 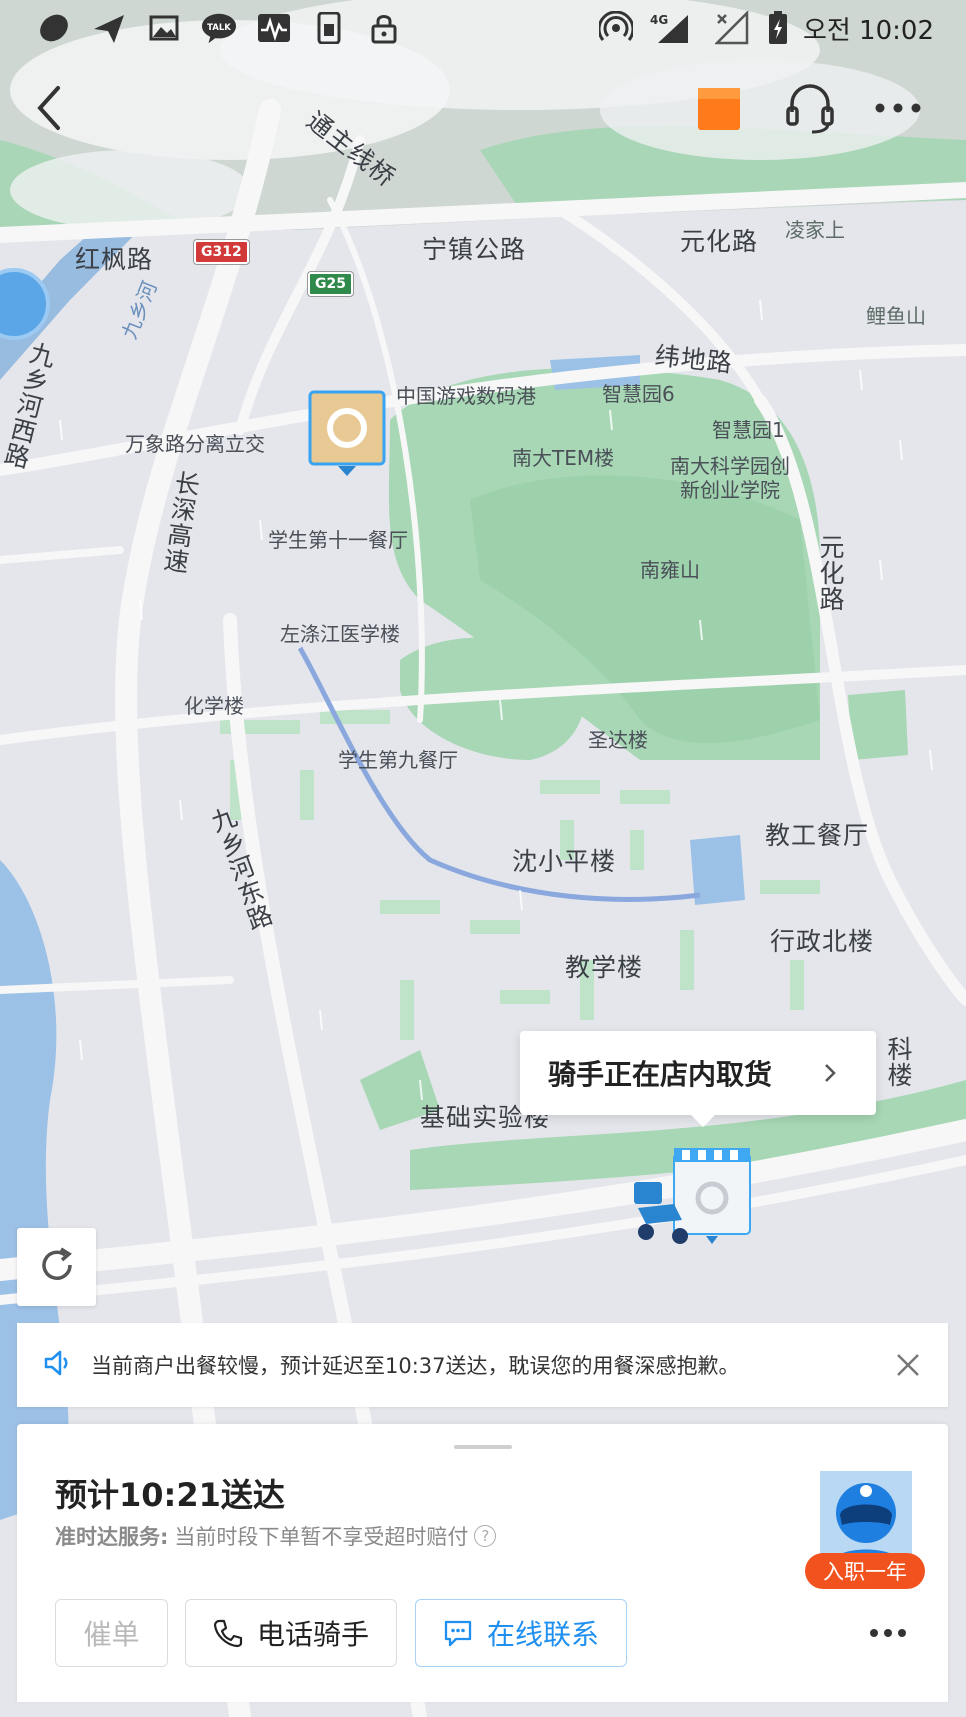 I want to click on delay-notice-text: 当前商户出餐较慢，预计延迟至10:37送达，耽误您的用餐深感抱歉。, so click(x=415, y=1366).